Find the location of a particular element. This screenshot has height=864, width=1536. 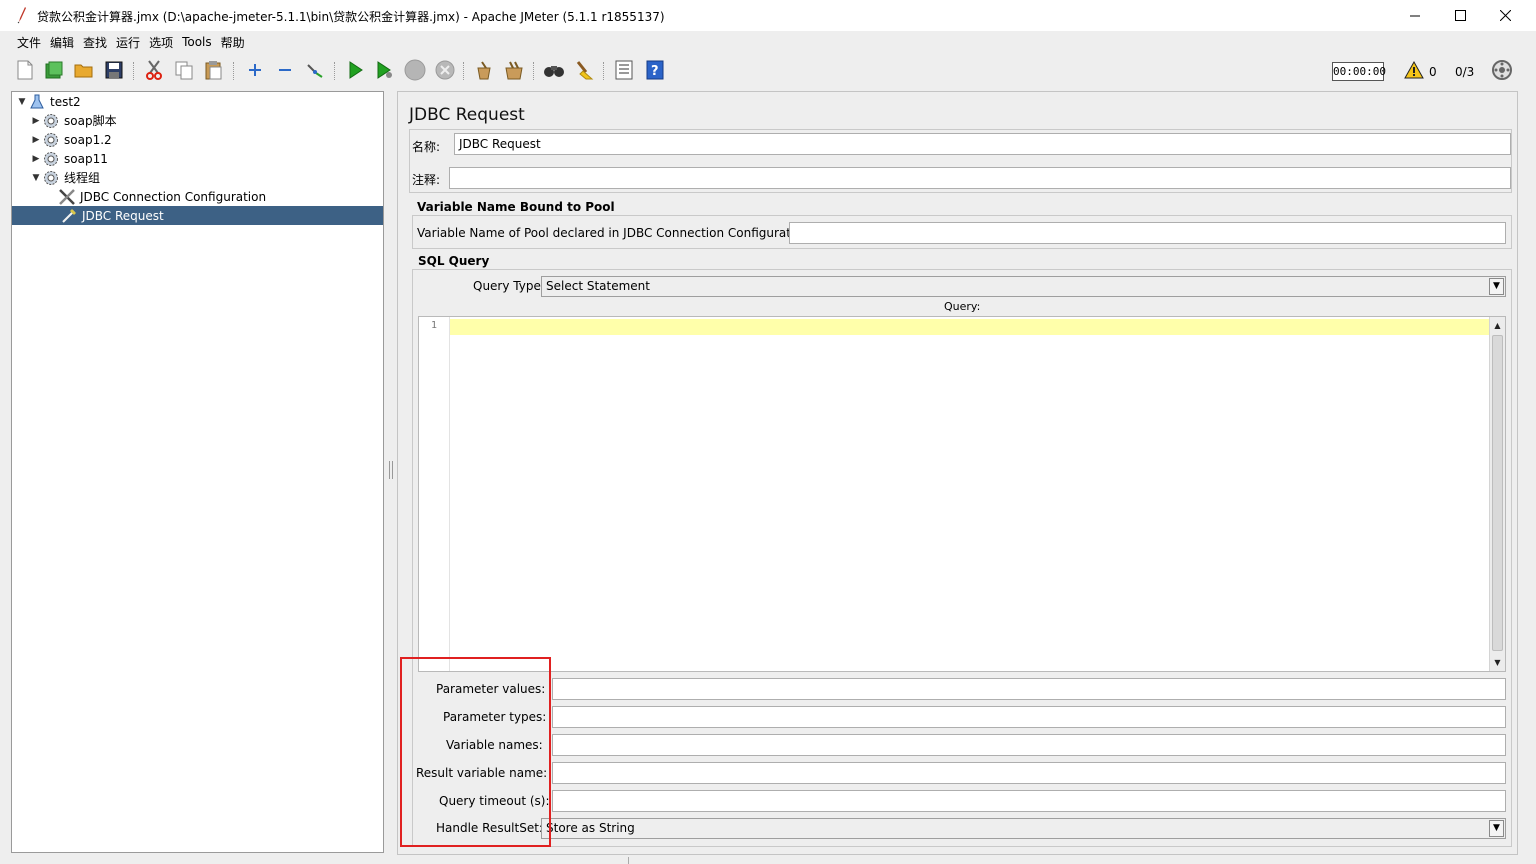

tree-node-soap11: ▶ soap11 is located at coordinates (69, 158).